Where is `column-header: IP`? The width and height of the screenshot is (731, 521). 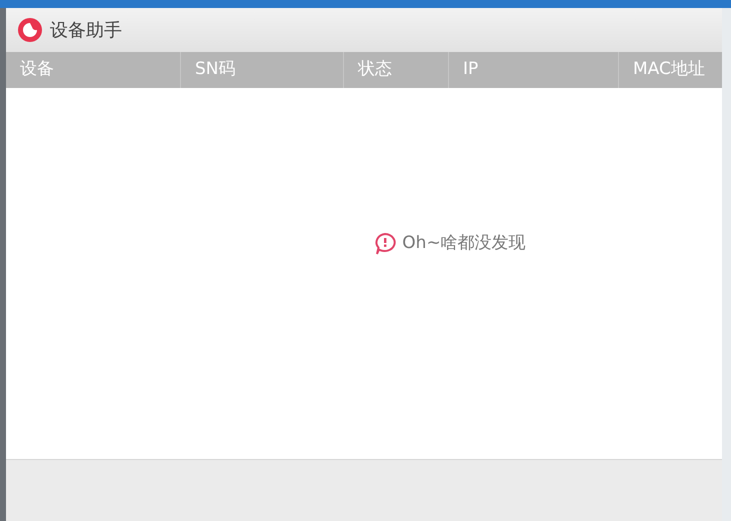
column-header: IP is located at coordinates (470, 70).